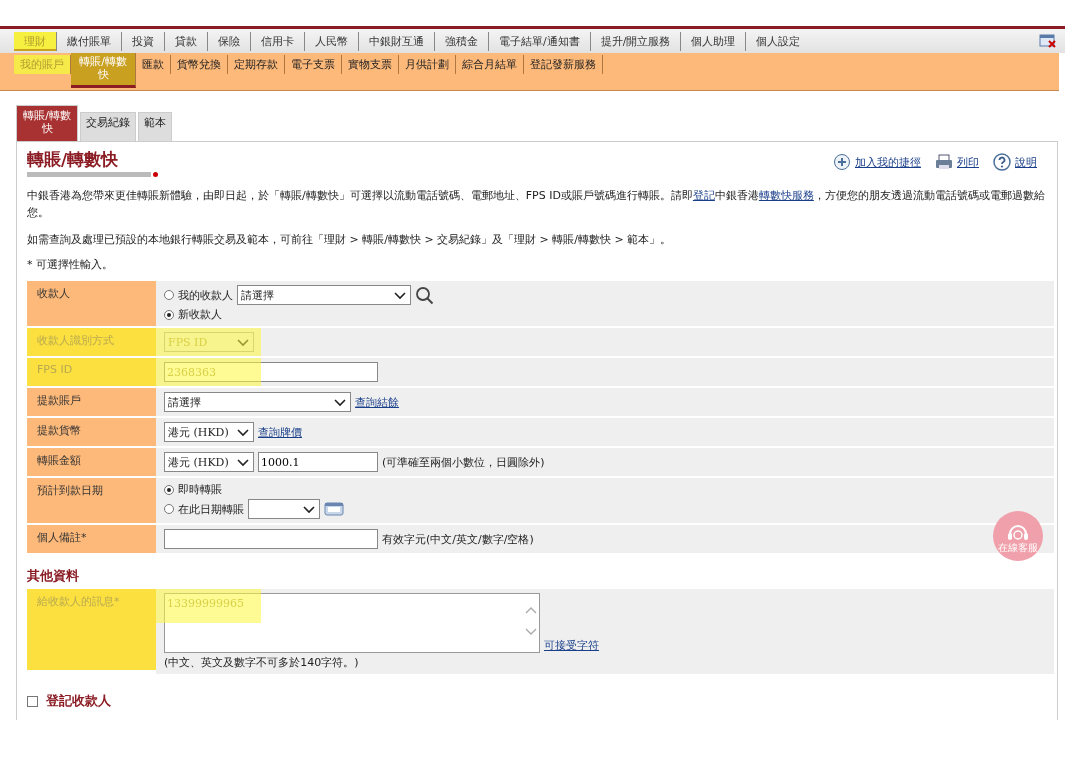 This screenshot has width=1065, height=761. I want to click on field-label: FPS ID, so click(91, 372).